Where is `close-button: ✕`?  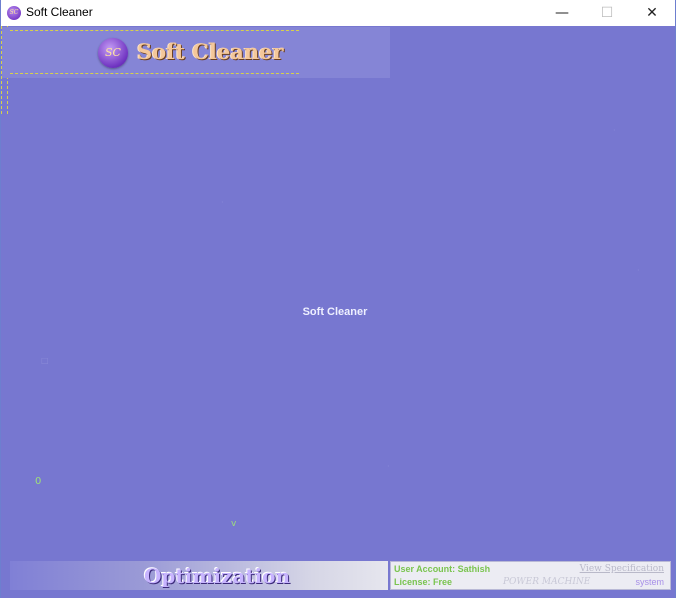 close-button: ✕ is located at coordinates (652, 13).